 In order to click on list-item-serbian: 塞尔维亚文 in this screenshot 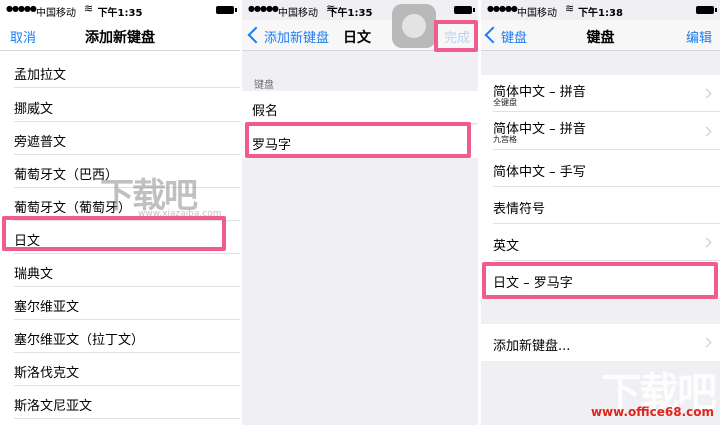, I will do `click(120, 303)`.